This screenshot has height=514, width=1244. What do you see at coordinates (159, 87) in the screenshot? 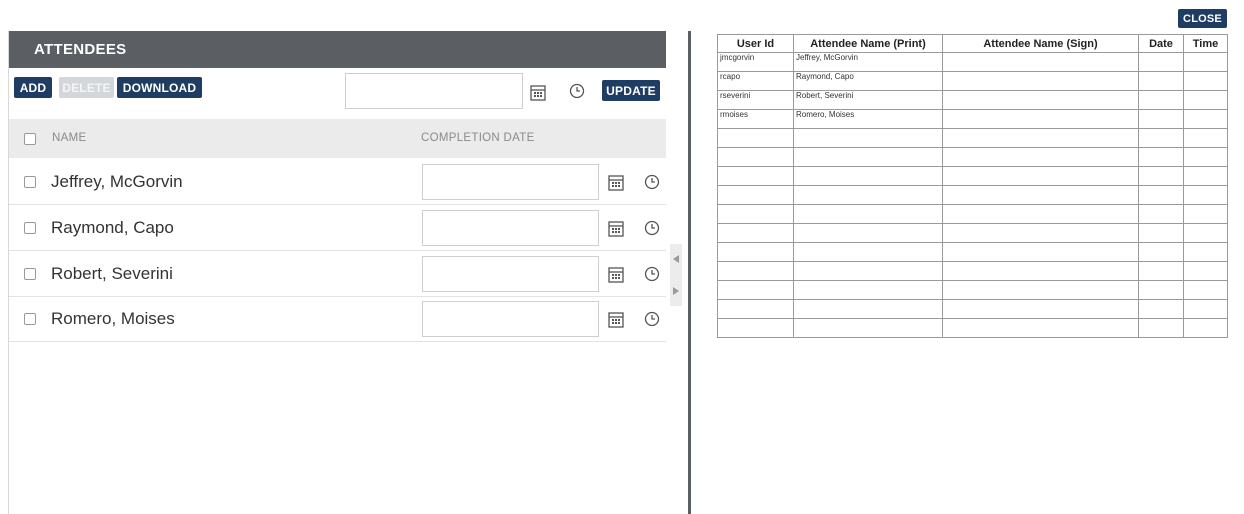
I see `download-button: DOWNLOAD` at bounding box center [159, 87].